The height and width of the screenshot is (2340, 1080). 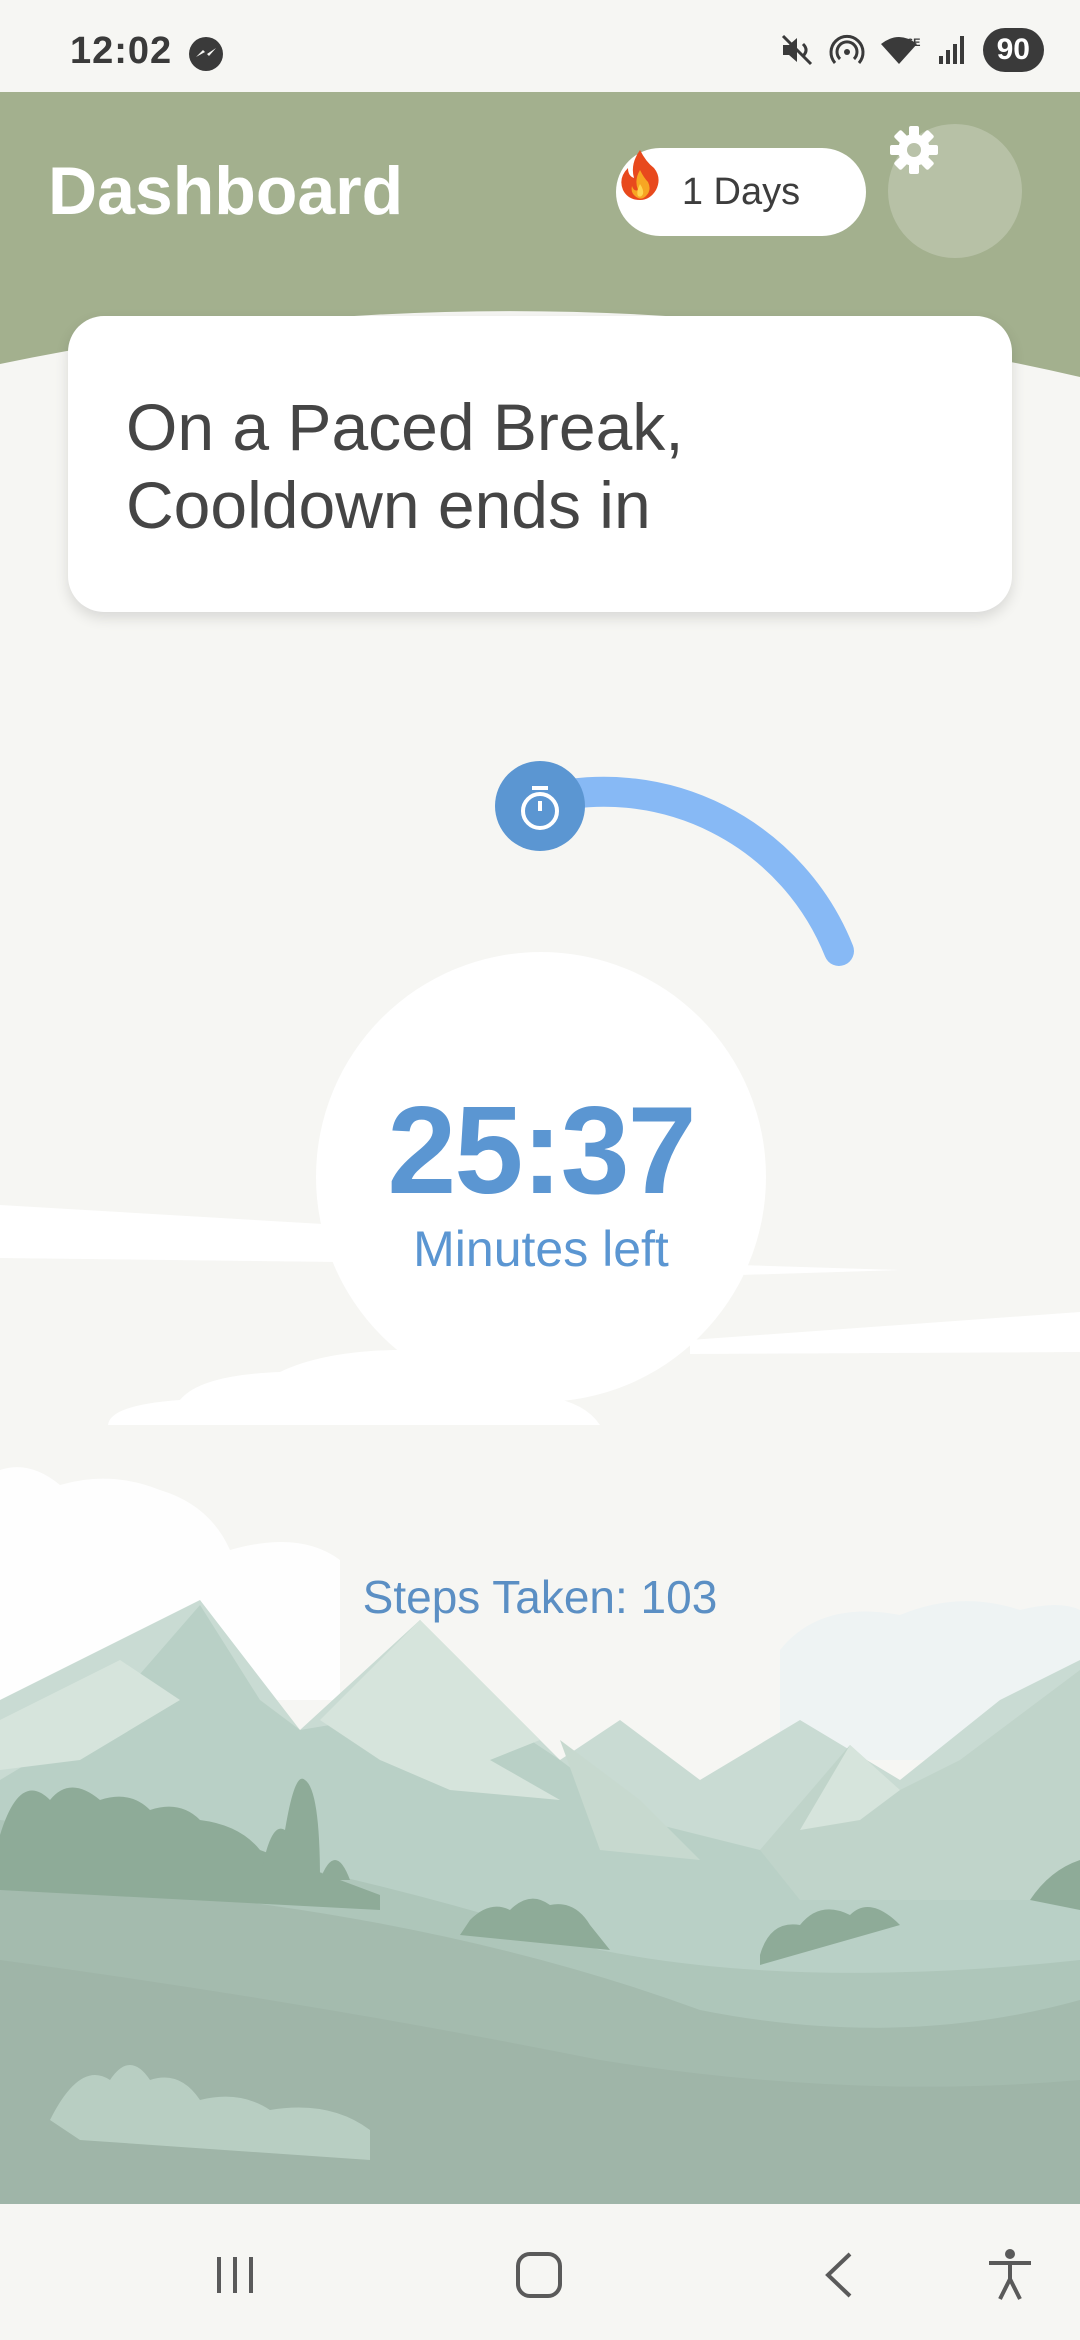 I want to click on timer-progress-arc, so click(x=674, y=863).